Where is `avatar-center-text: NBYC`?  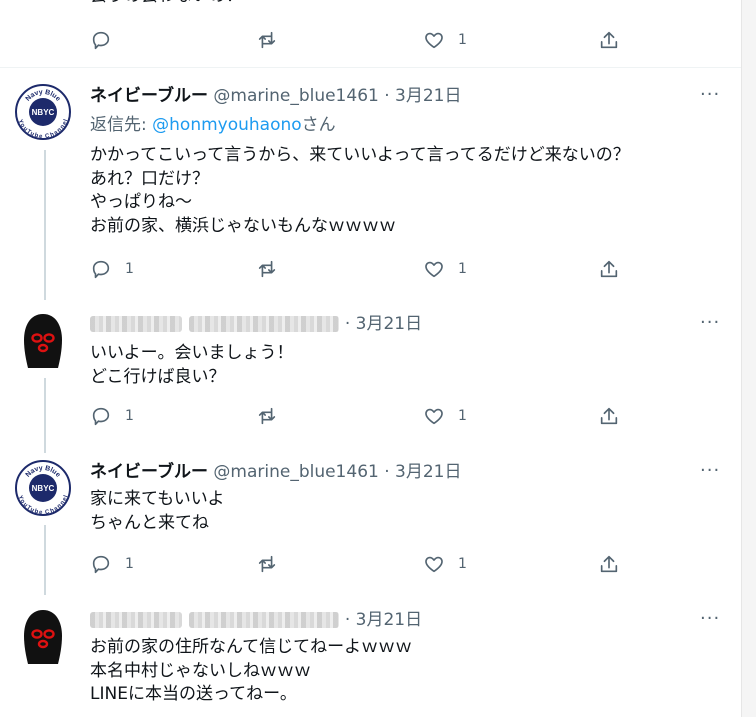
avatar-center-text: NBYC is located at coordinates (43, 112).